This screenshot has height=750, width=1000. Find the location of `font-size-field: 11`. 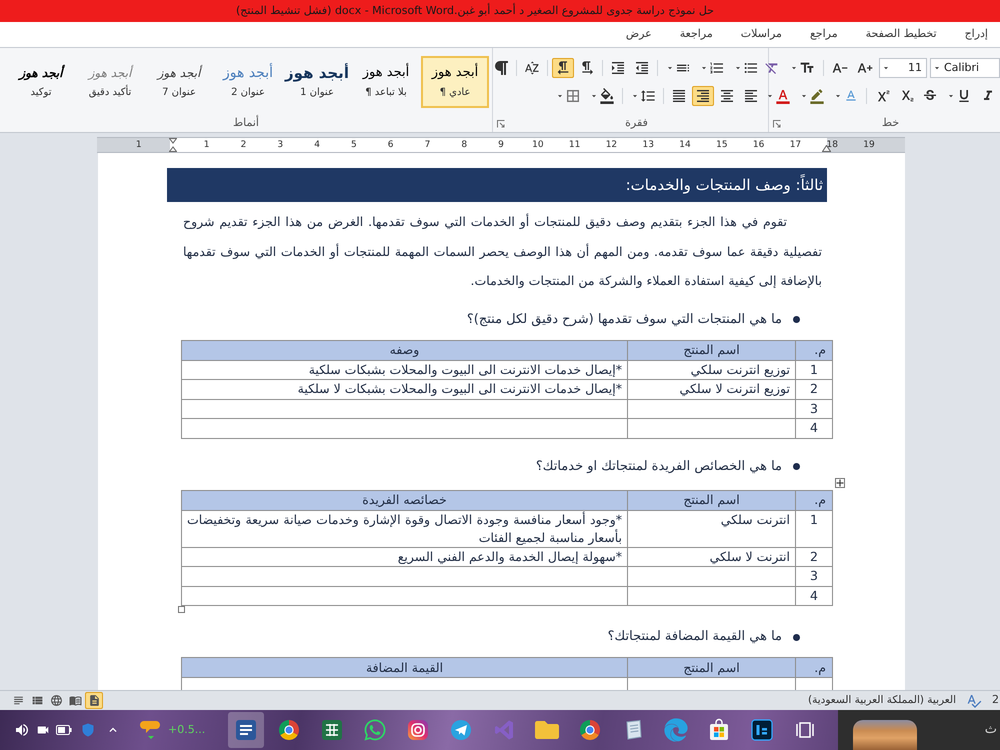

font-size-field: 11 is located at coordinates (903, 68).